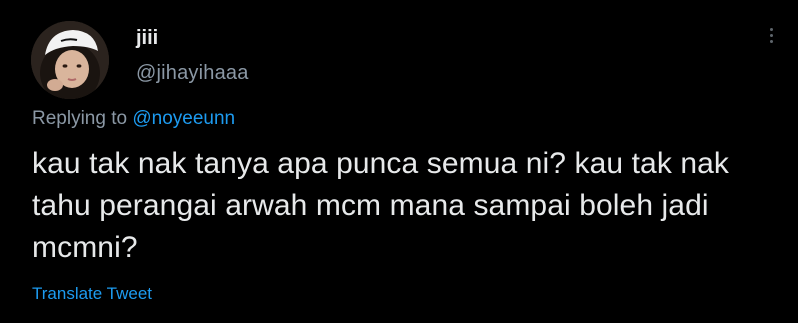  I want to click on avatar-image, so click(70, 60).